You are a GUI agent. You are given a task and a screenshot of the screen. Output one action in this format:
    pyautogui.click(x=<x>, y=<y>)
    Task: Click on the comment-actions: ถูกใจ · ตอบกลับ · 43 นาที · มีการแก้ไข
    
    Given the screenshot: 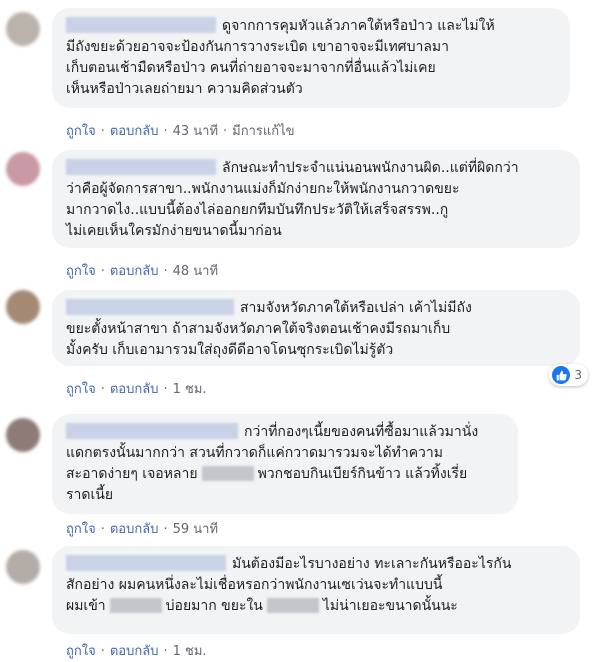 What is the action you would take?
    pyautogui.click(x=180, y=131)
    